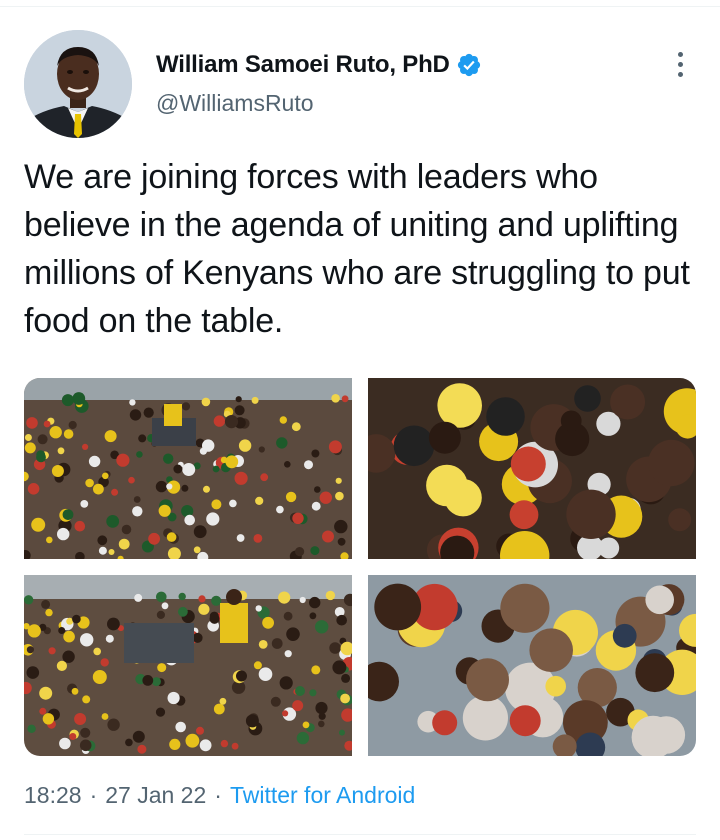 This screenshot has height=840, width=720. Describe the element at coordinates (303, 65) in the screenshot. I see `author-display-name: William Samoei Ruto, PhD` at that location.